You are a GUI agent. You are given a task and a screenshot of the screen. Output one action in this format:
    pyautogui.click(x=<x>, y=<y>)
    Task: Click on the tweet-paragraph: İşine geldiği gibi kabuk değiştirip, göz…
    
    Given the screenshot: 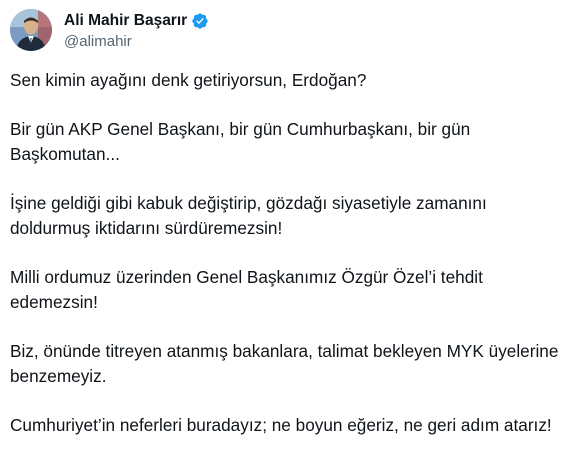 What is the action you would take?
    pyautogui.click(x=293, y=216)
    